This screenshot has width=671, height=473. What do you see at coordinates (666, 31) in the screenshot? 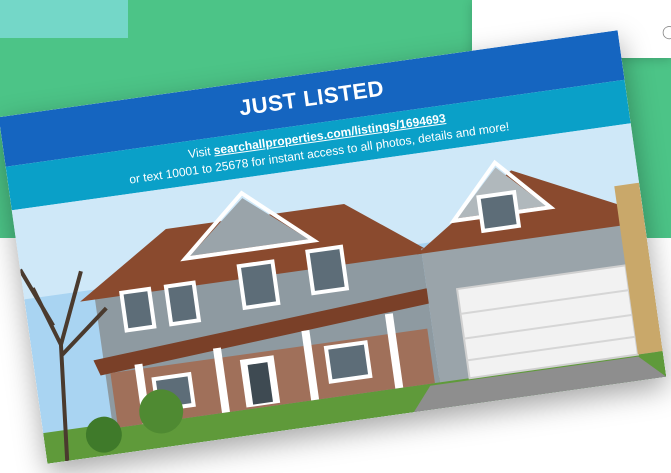
I see `chat-bubble-icon: ◯` at bounding box center [666, 31].